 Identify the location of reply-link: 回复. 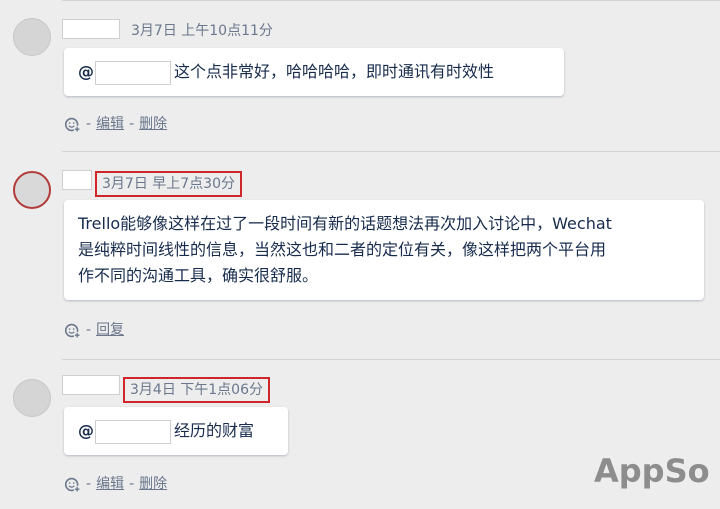
(110, 330).